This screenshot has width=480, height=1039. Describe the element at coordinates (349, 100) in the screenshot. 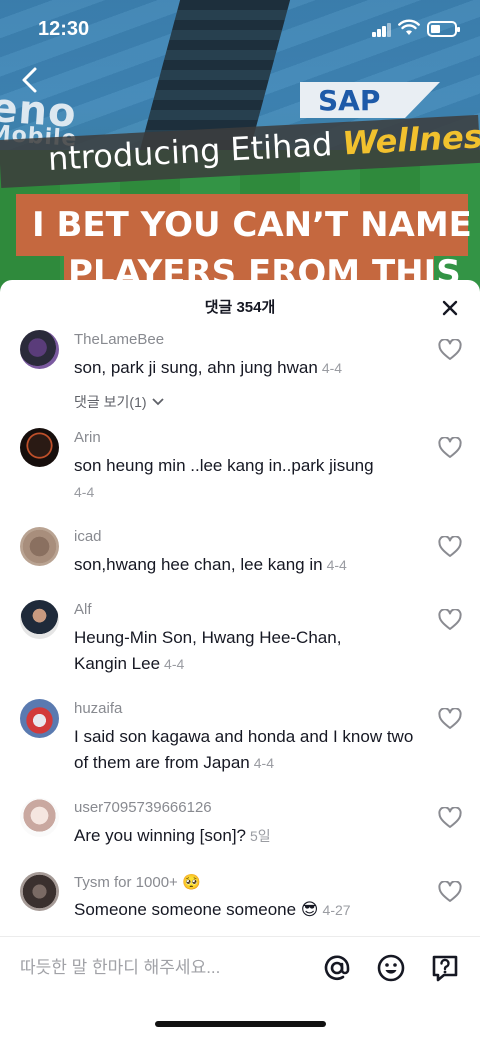

I see `sponsor-right-text: SAP` at that location.